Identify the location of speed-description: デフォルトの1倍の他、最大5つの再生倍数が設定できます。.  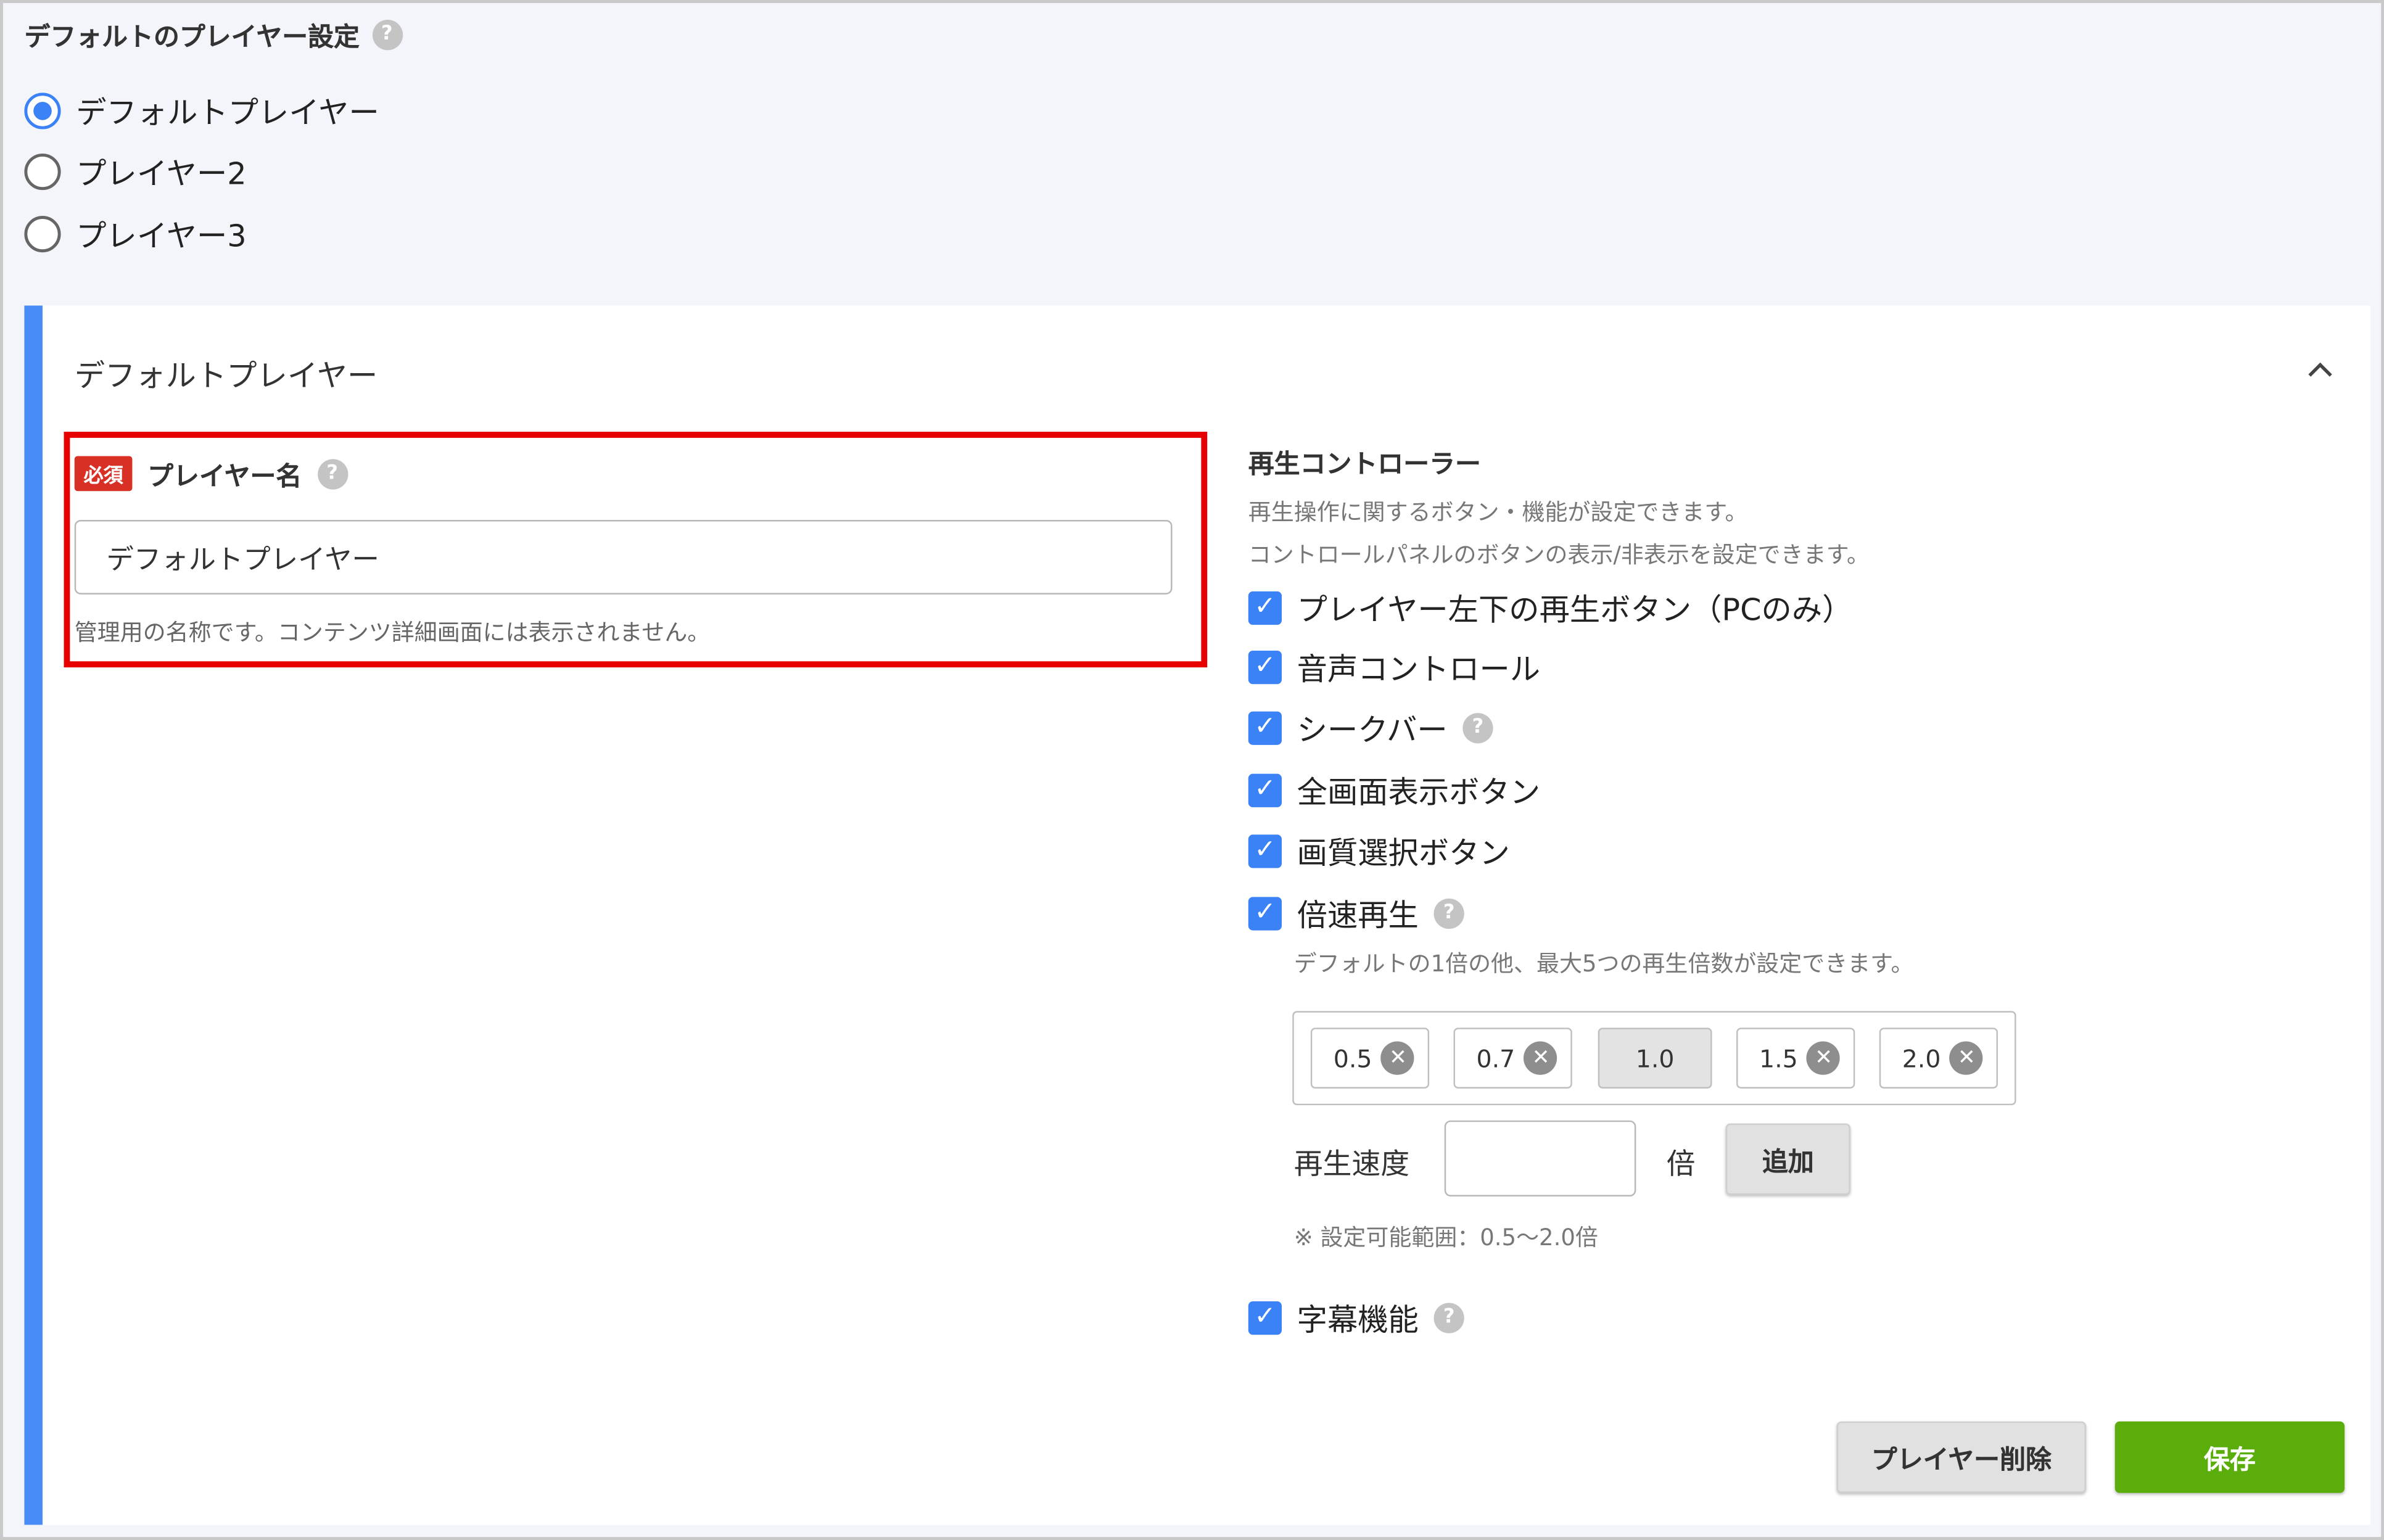
(1603, 964).